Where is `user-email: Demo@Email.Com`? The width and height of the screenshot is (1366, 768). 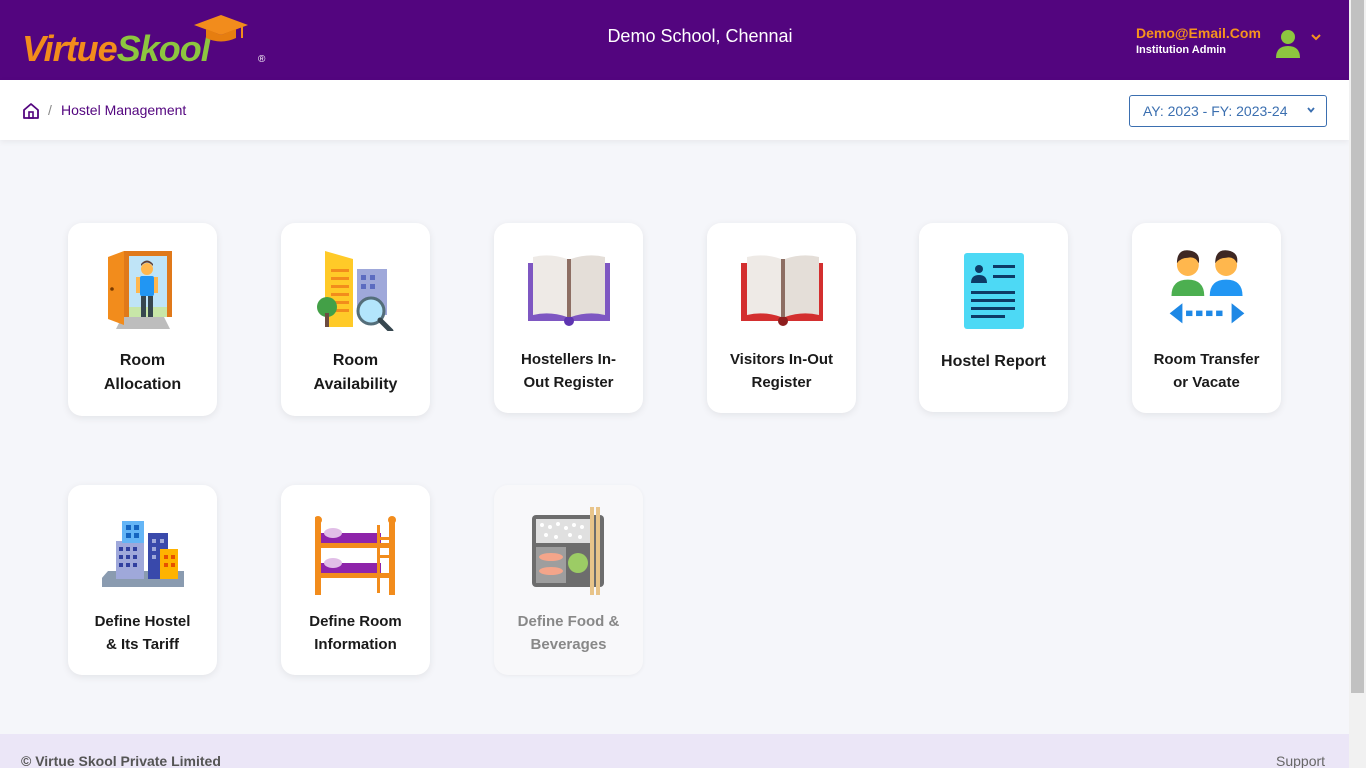
user-email: Demo@Email.Com is located at coordinates (1198, 33).